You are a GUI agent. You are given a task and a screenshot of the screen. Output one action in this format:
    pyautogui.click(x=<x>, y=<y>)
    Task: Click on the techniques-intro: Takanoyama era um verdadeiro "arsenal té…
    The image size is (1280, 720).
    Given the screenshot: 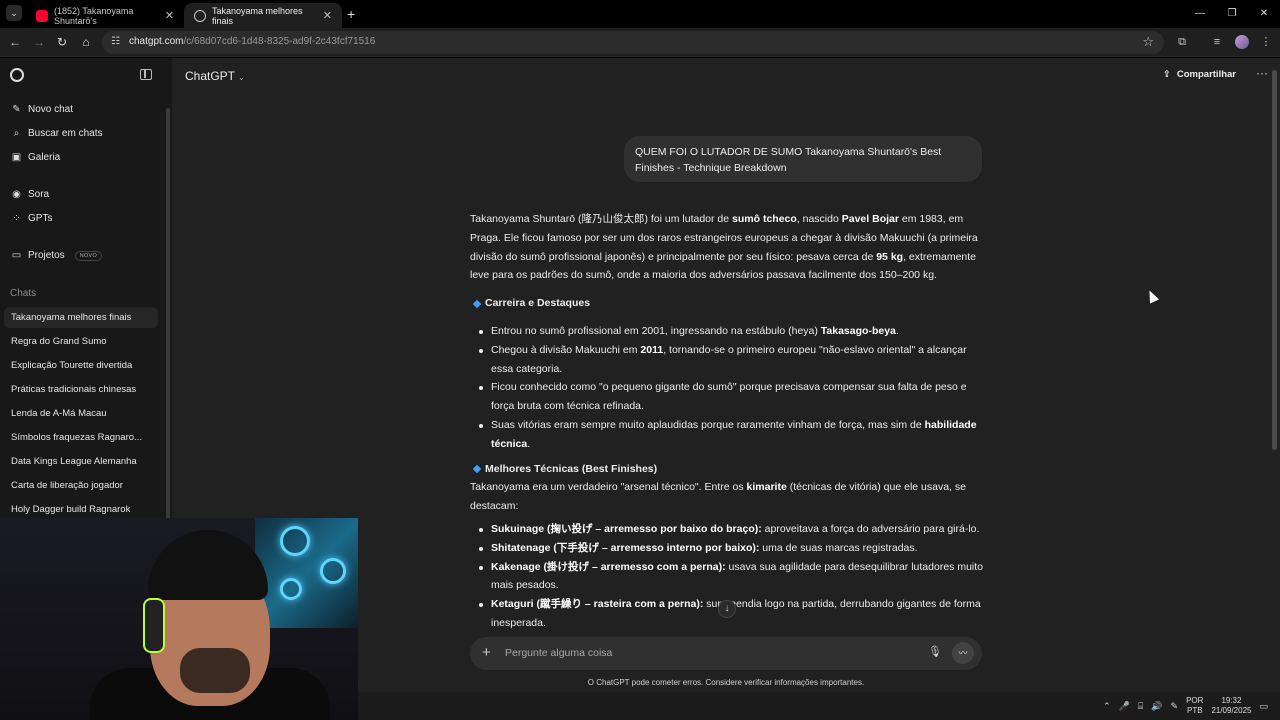 What is the action you would take?
    pyautogui.click(x=718, y=497)
    